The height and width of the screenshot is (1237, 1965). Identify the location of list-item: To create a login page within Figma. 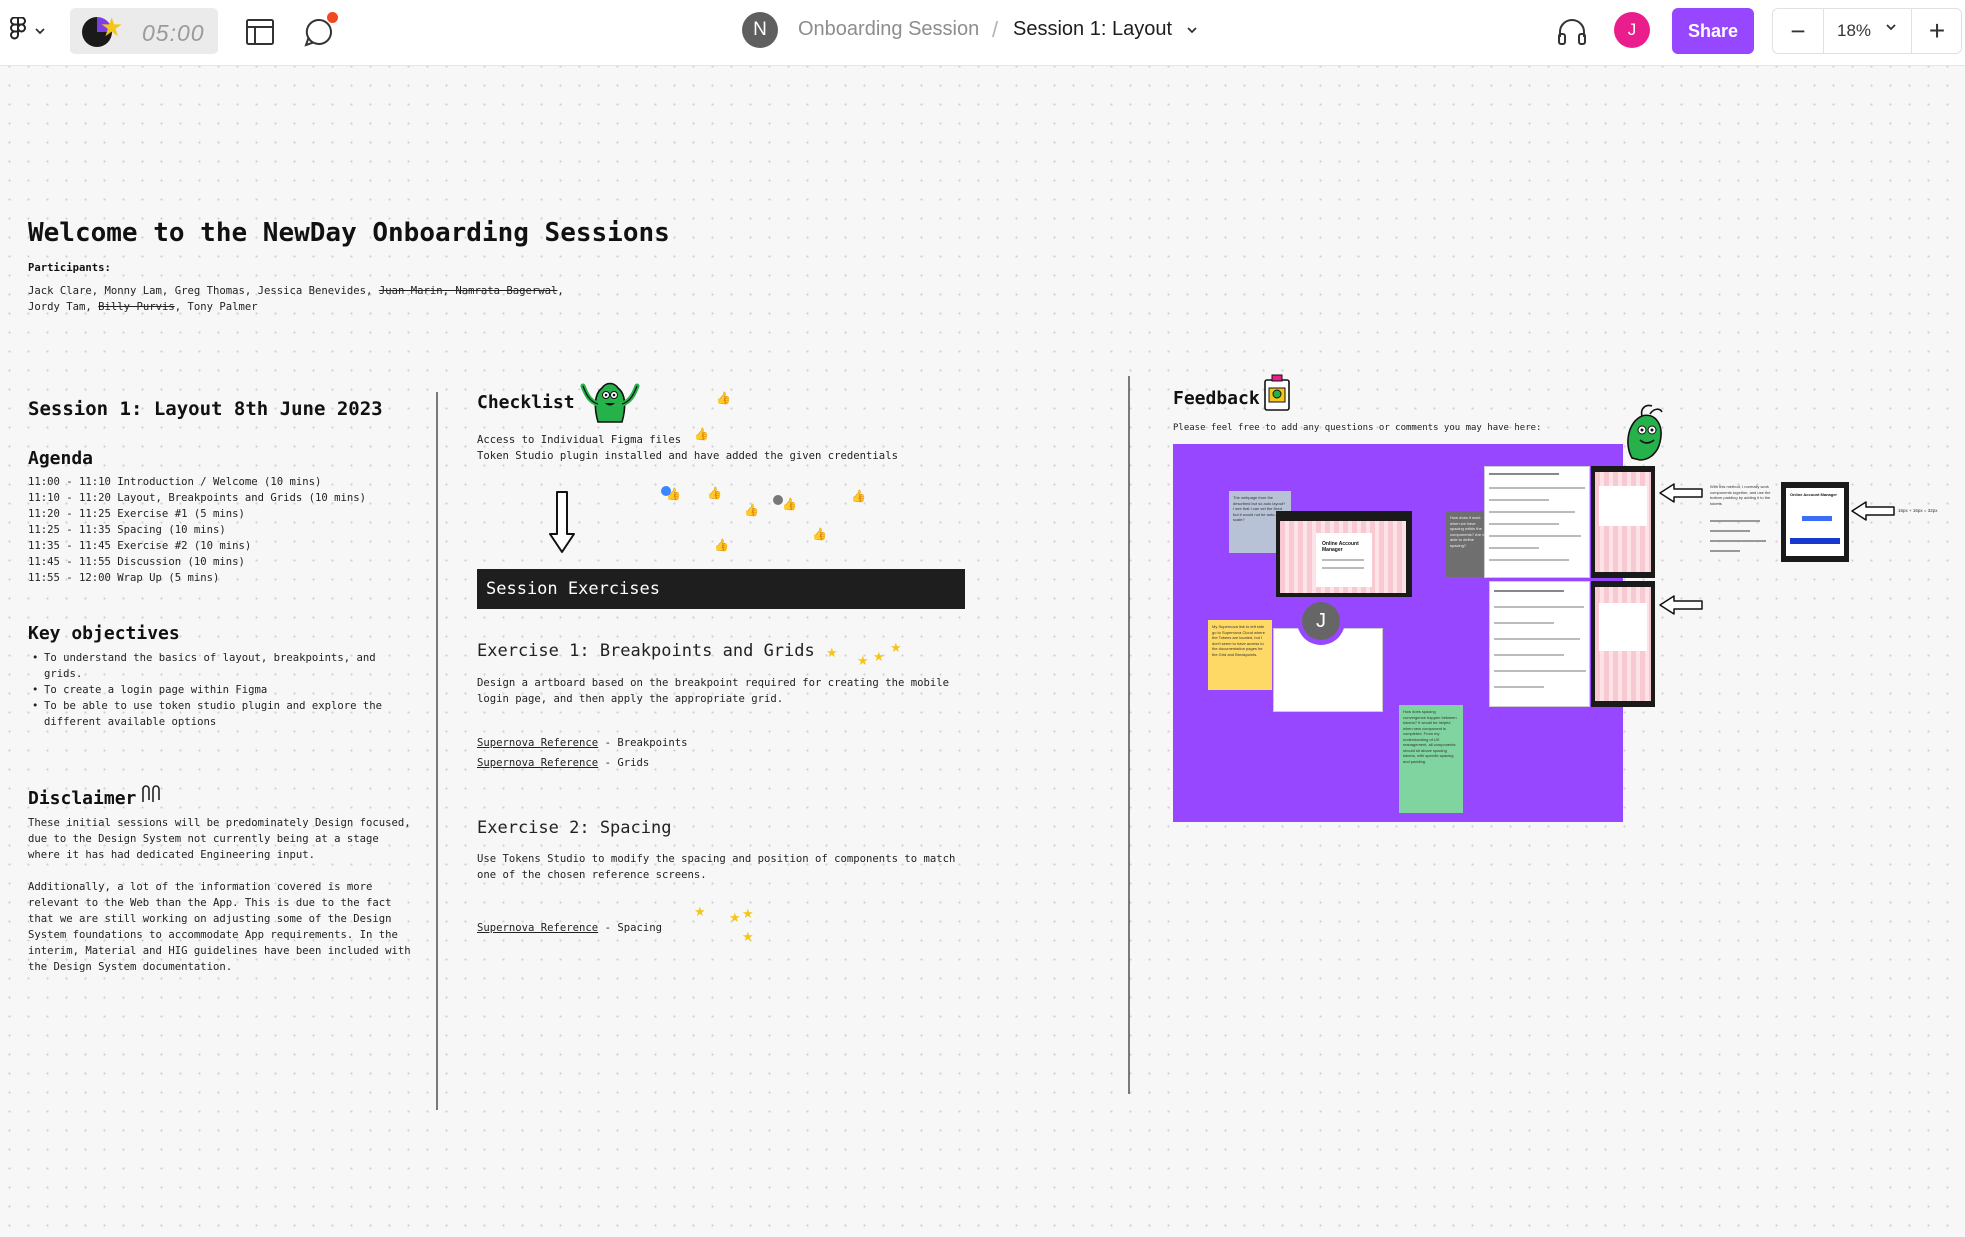
(205, 690).